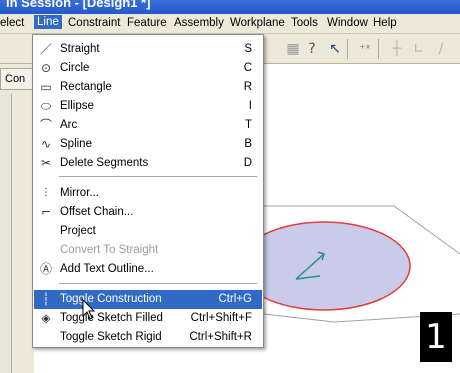 This screenshot has width=460, height=373. I want to click on menu-item-spline: ∿ Spline B, so click(148, 144).